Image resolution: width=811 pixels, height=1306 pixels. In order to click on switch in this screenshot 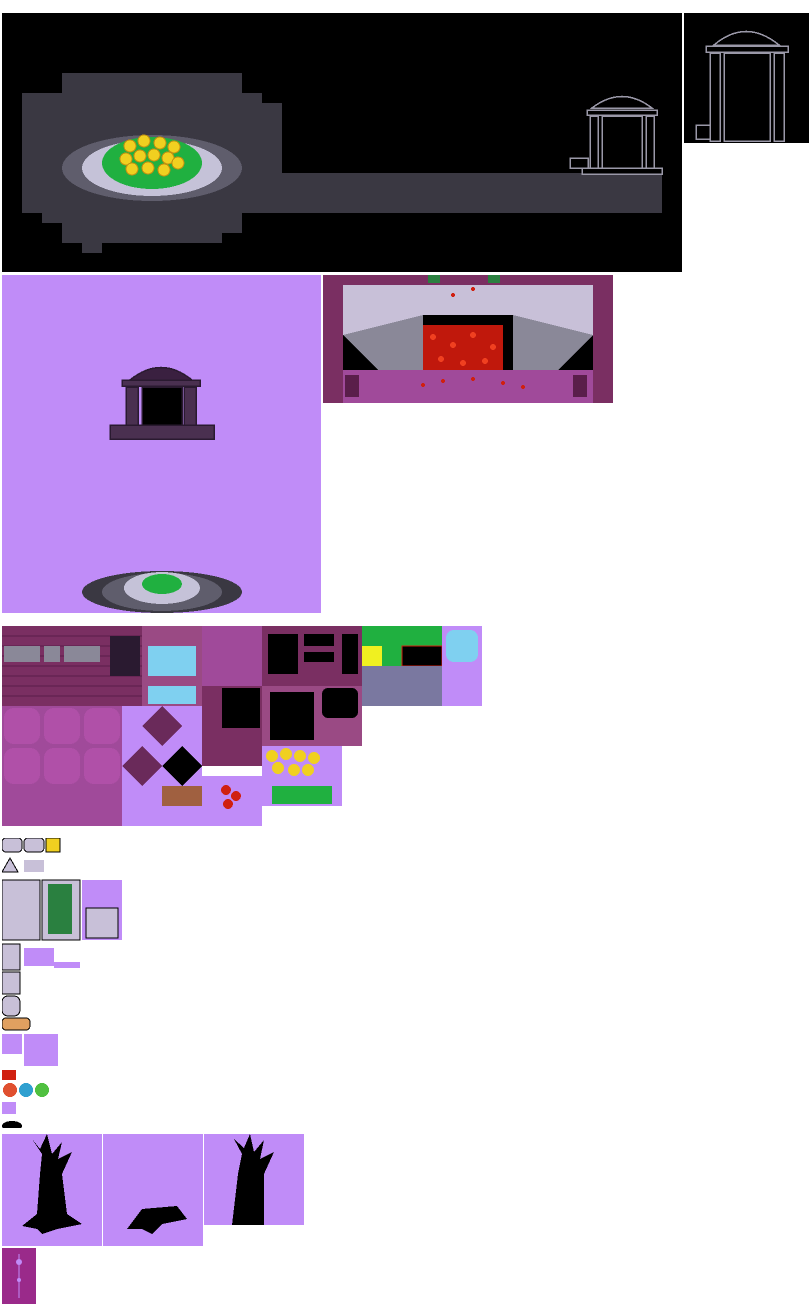, I will do `click(53, 845)`.